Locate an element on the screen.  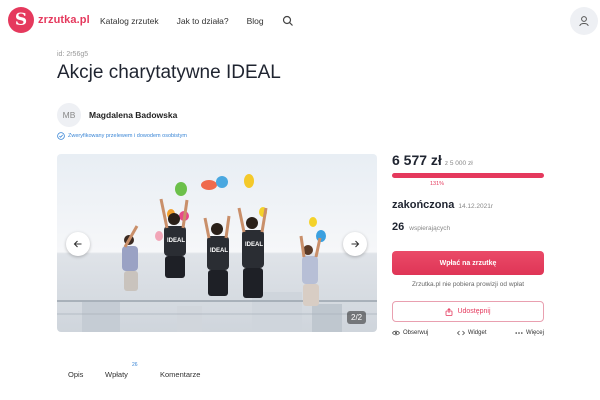
amount-raised-block: 6 577 zł z 5 000 zł is located at coordinates (432, 160).